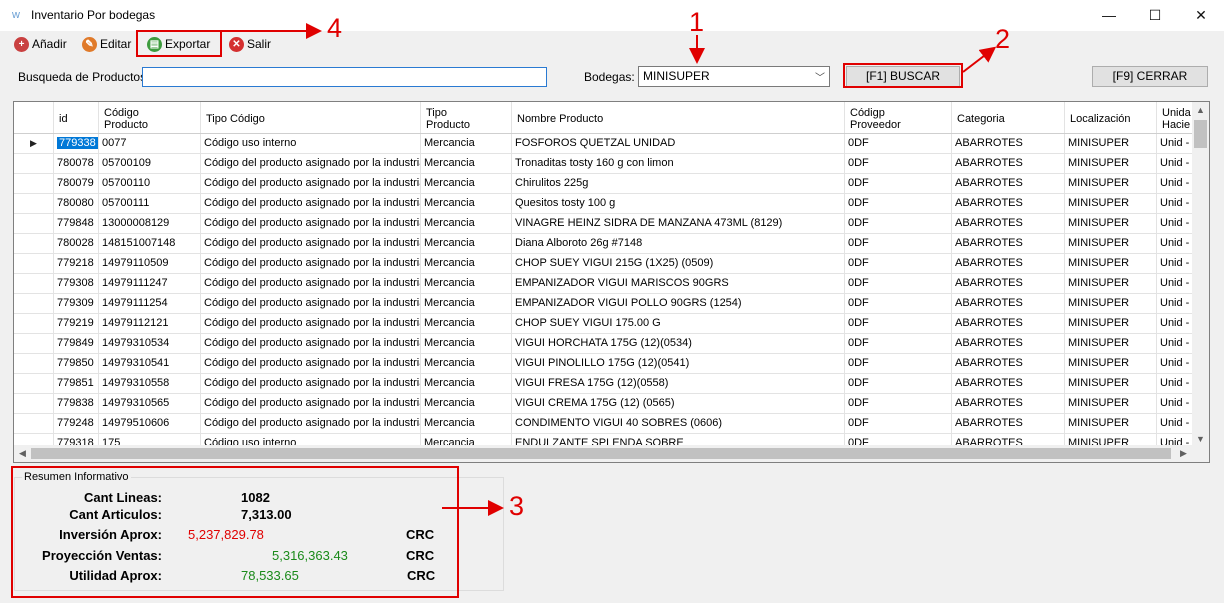 This screenshot has height=603, width=1224. What do you see at coordinates (678, 164) in the screenshot?
I see `table-cell: Tronaditas tosty 160 g con limon` at bounding box center [678, 164].